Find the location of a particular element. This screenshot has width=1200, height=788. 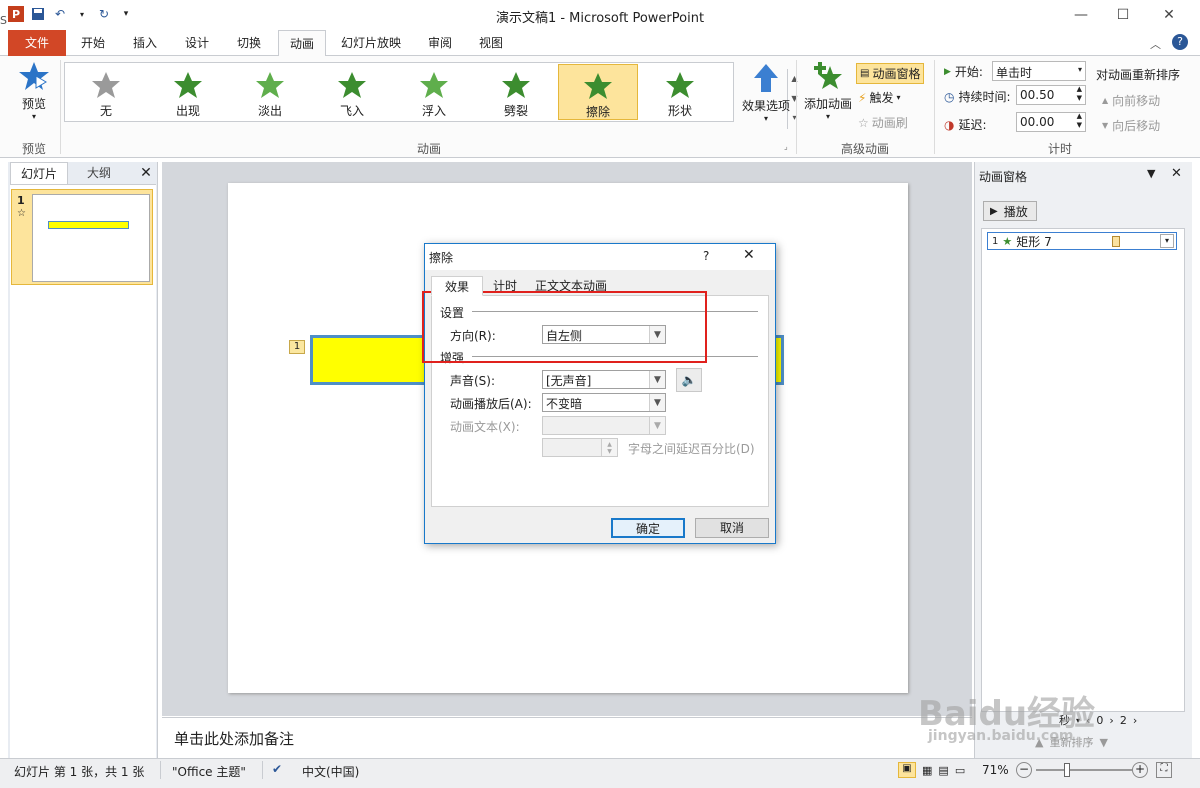

animation-item-name: 矩形 7 is located at coordinates (1034, 241).